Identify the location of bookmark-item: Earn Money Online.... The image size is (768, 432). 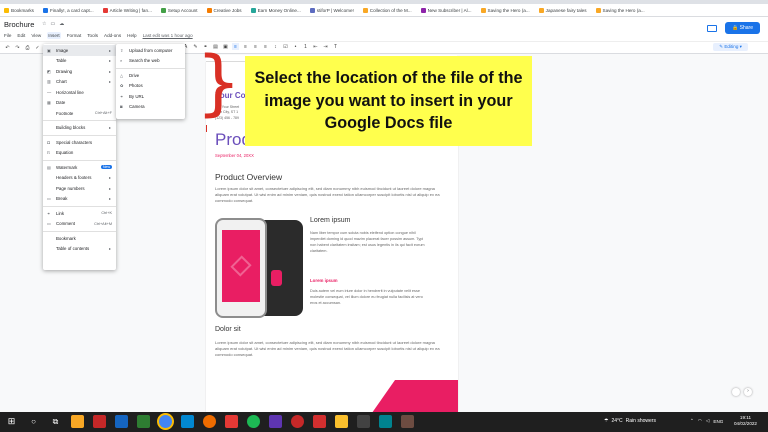
(275, 10).